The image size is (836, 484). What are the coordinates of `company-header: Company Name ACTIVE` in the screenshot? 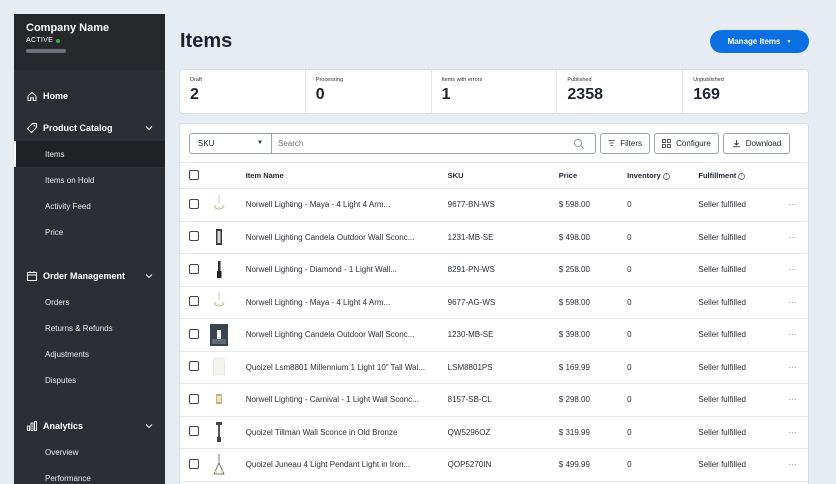 It's located at (89, 42).